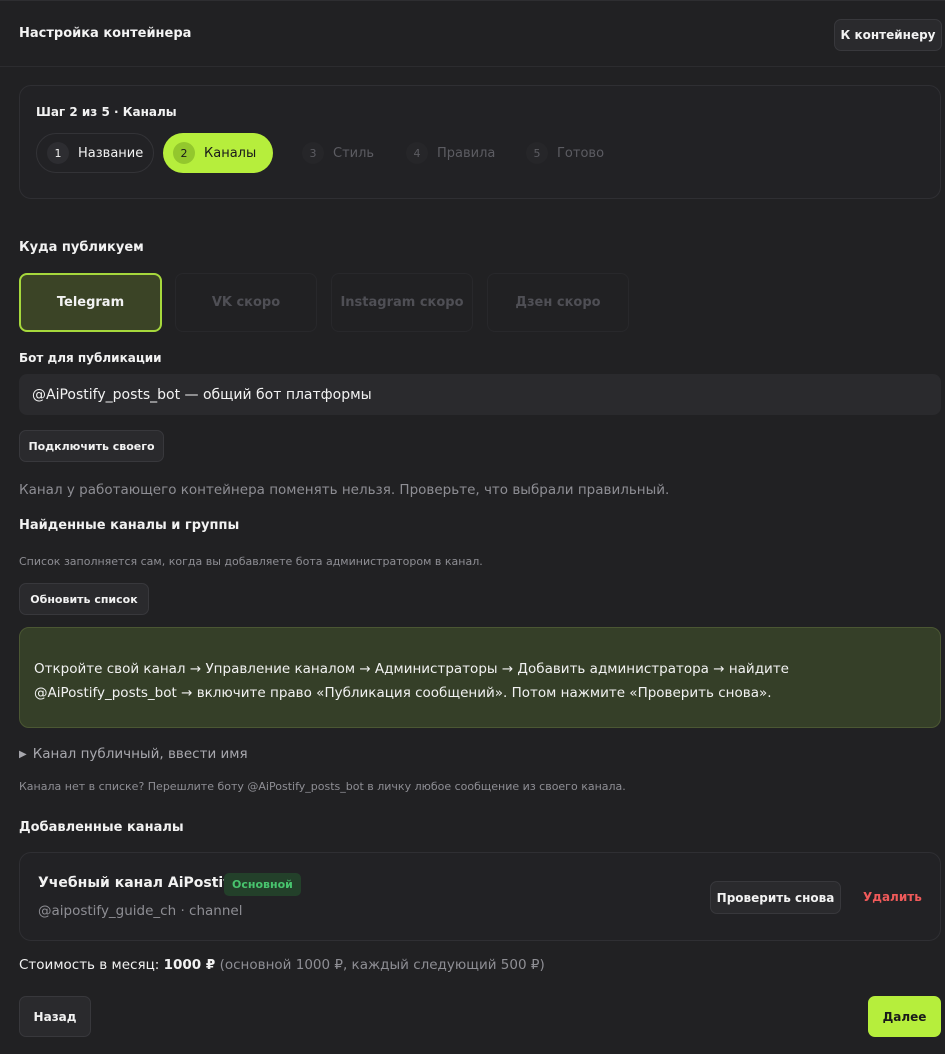  Describe the element at coordinates (184, 153) in the screenshot. I see `step-number: 2` at that location.